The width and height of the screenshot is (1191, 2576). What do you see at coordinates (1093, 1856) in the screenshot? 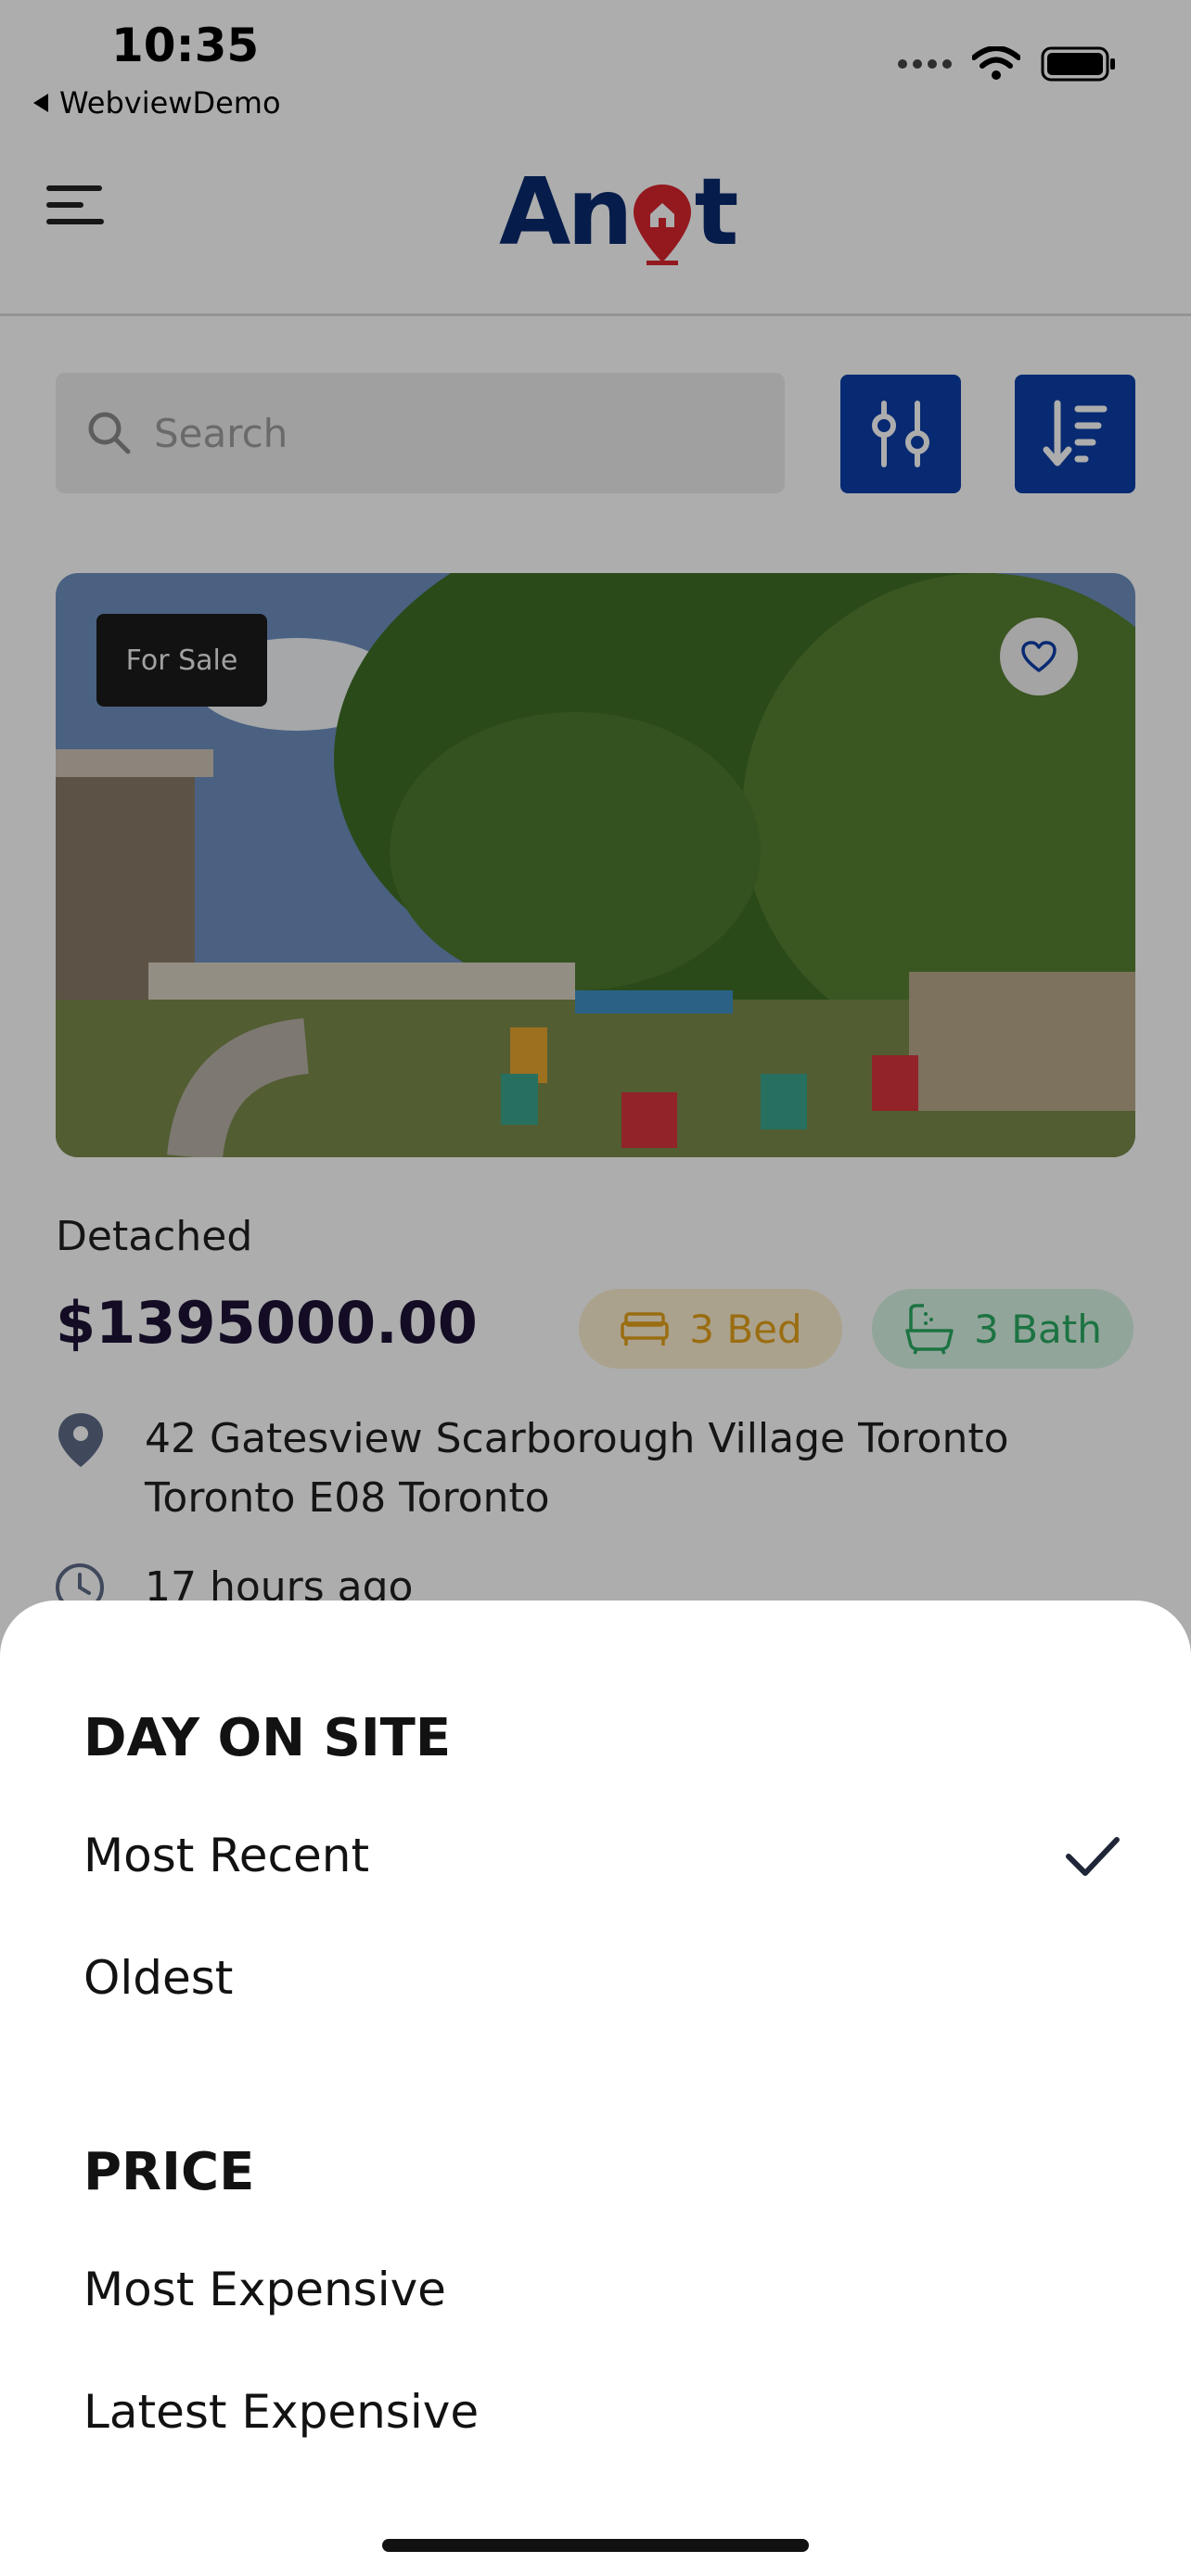
I see `checkmark-icon` at bounding box center [1093, 1856].